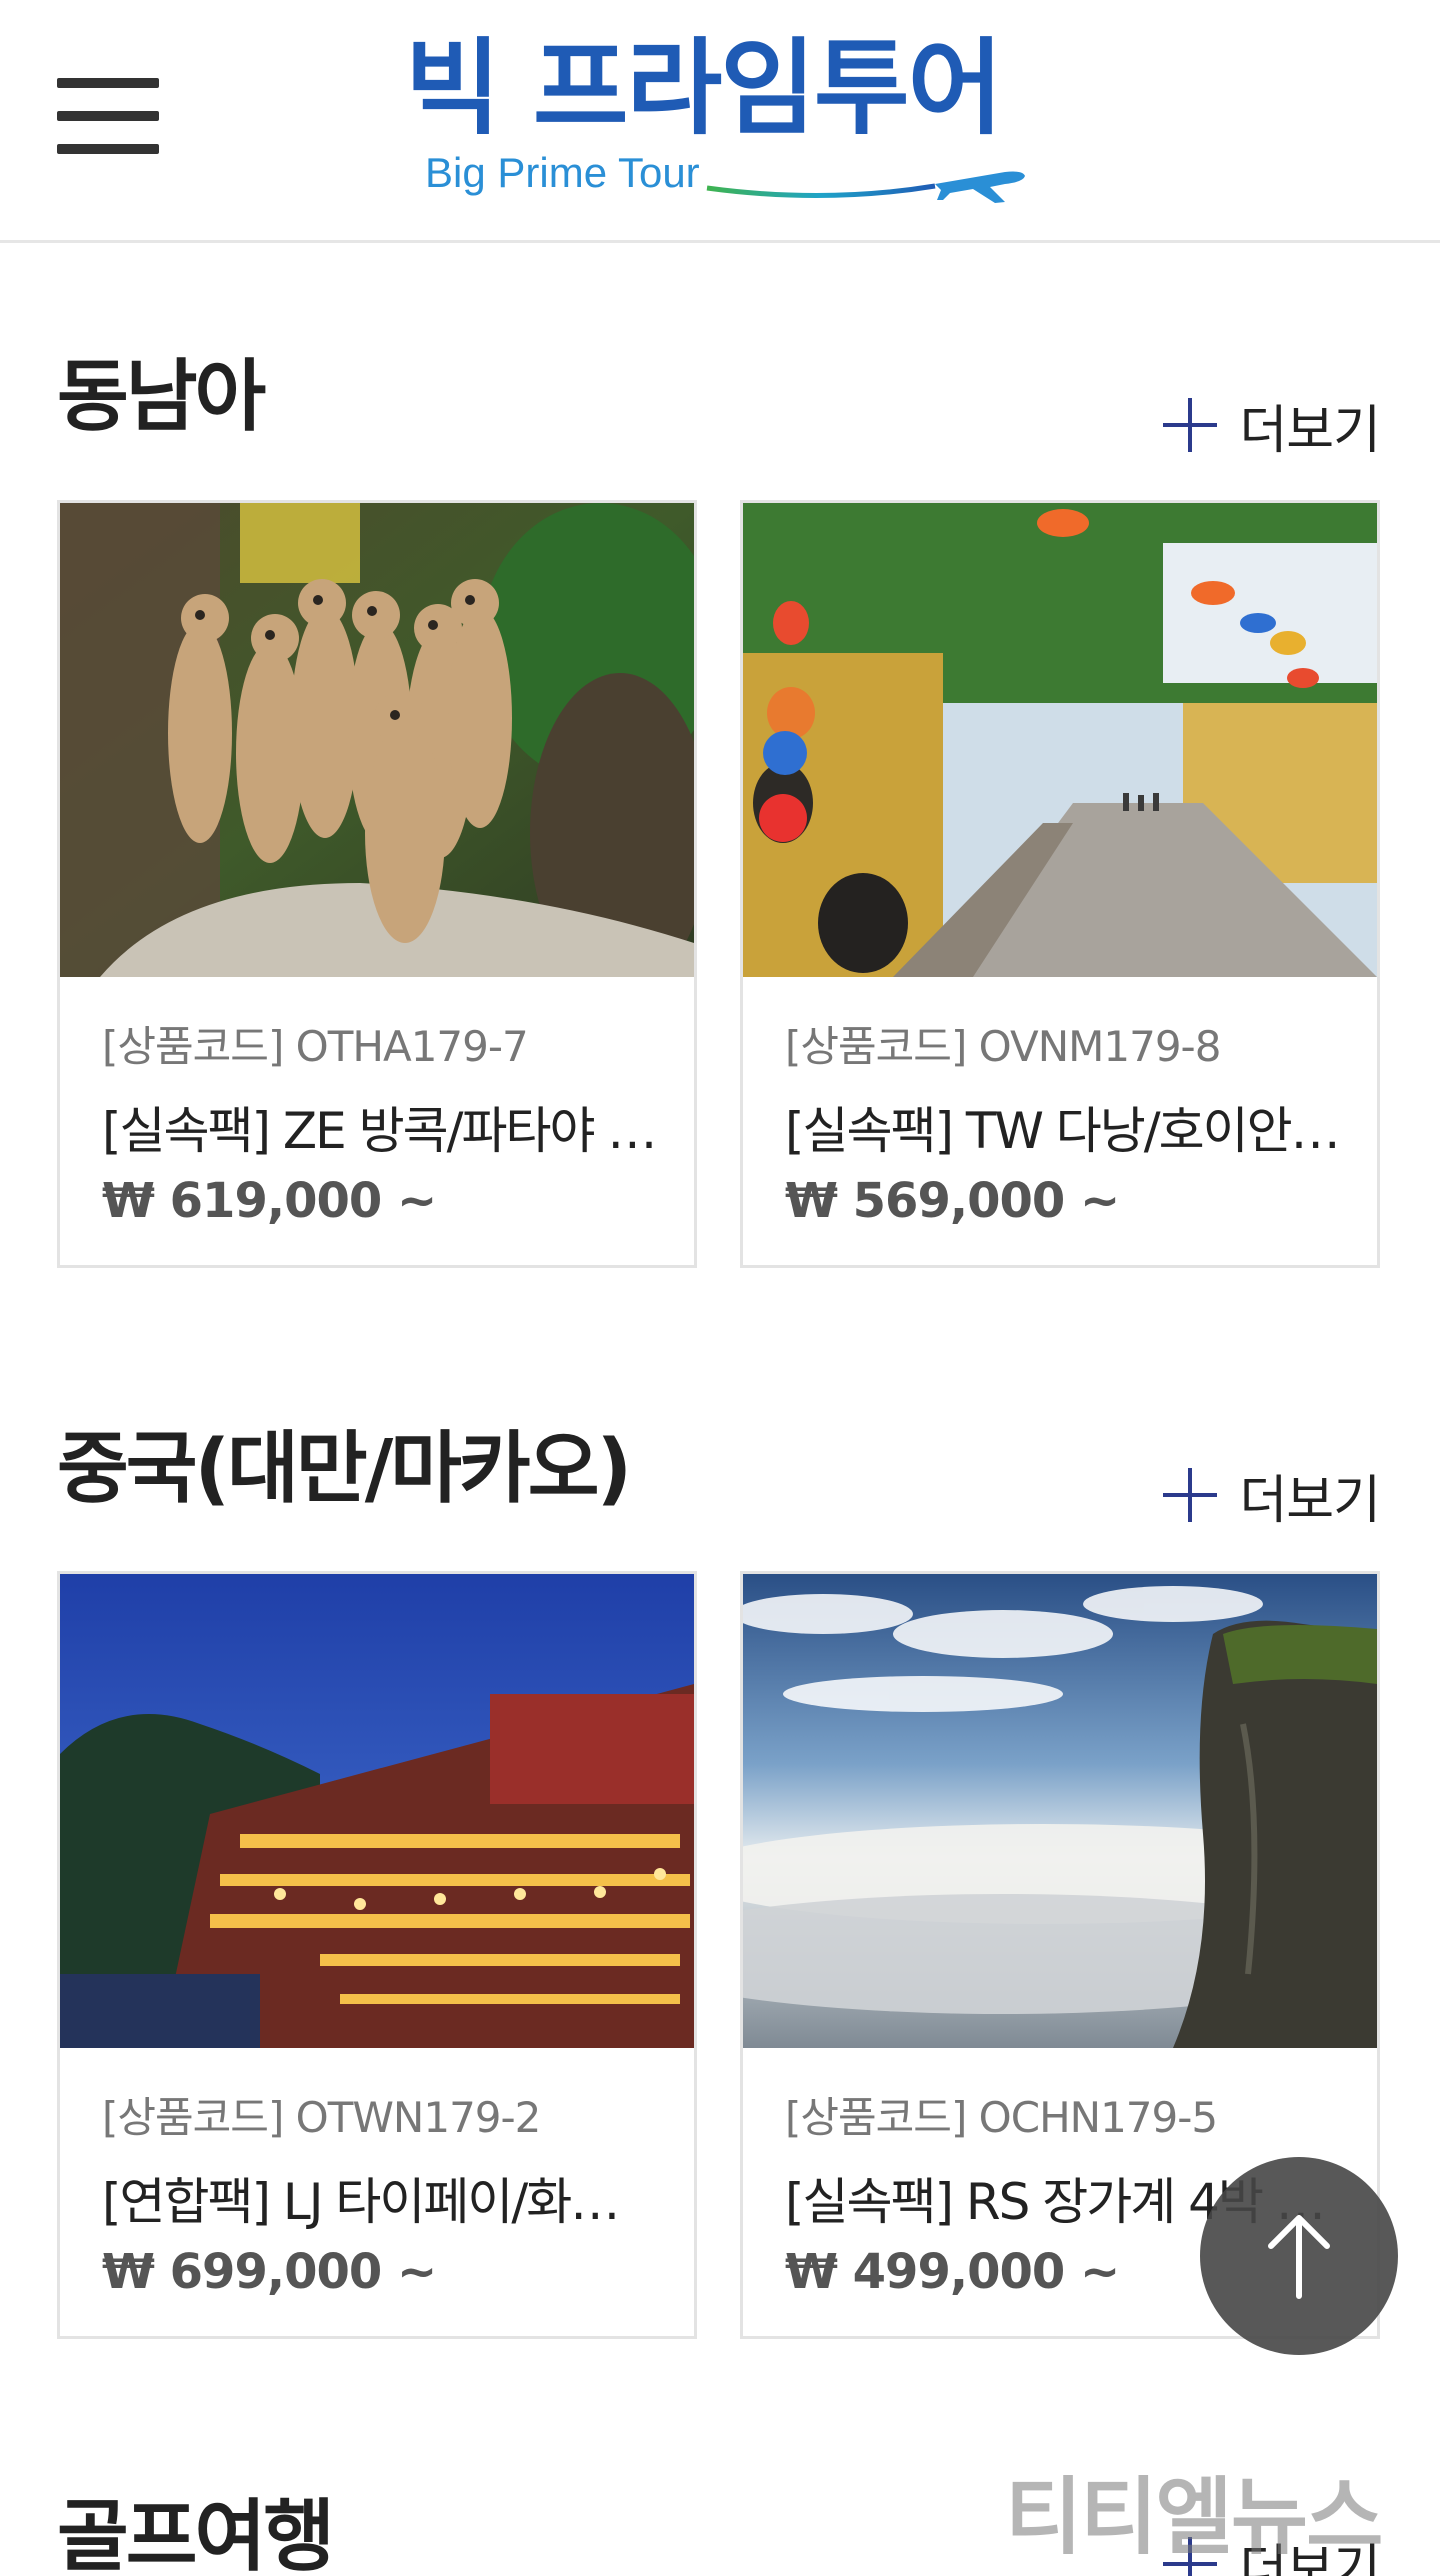 This screenshot has width=1440, height=2576. I want to click on product-price: ₩ 699,000 ~, so click(269, 2272).